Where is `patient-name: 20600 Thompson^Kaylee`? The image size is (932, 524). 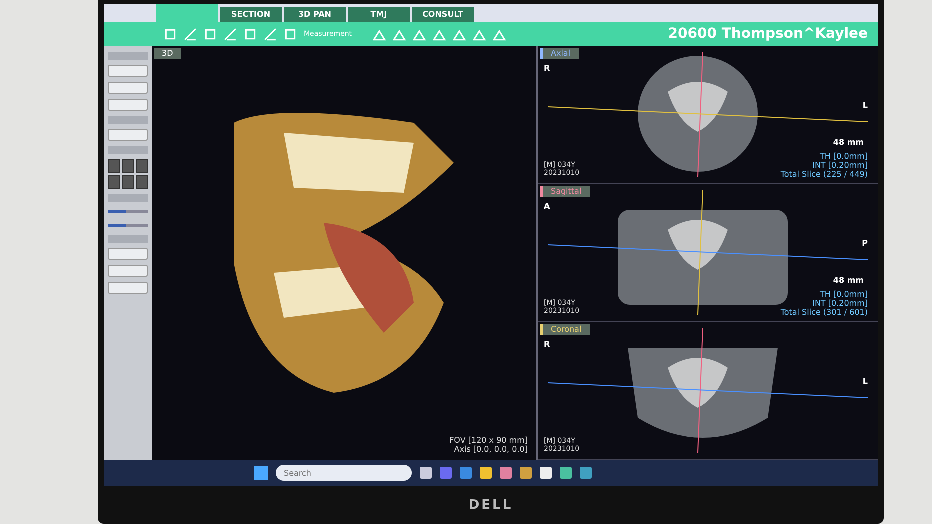
patient-name: 20600 Thompson^Kaylee is located at coordinates (768, 34).